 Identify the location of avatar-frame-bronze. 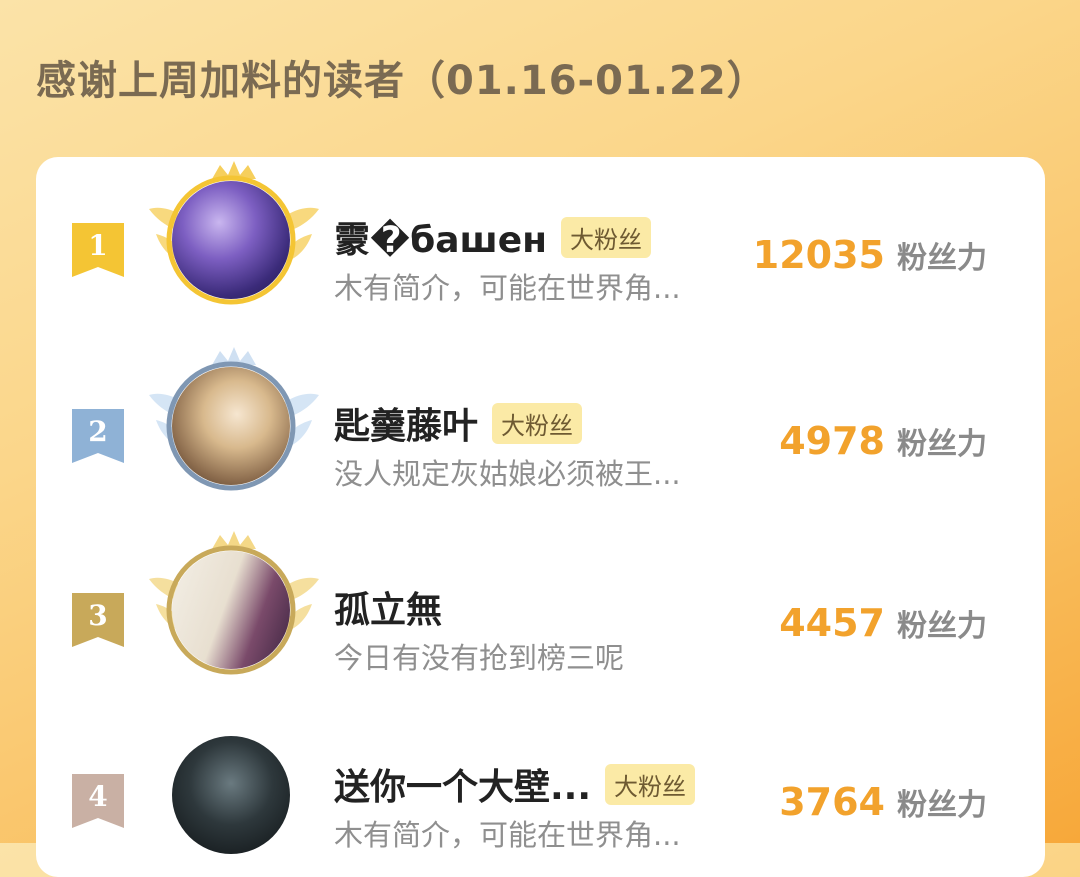
(234, 609).